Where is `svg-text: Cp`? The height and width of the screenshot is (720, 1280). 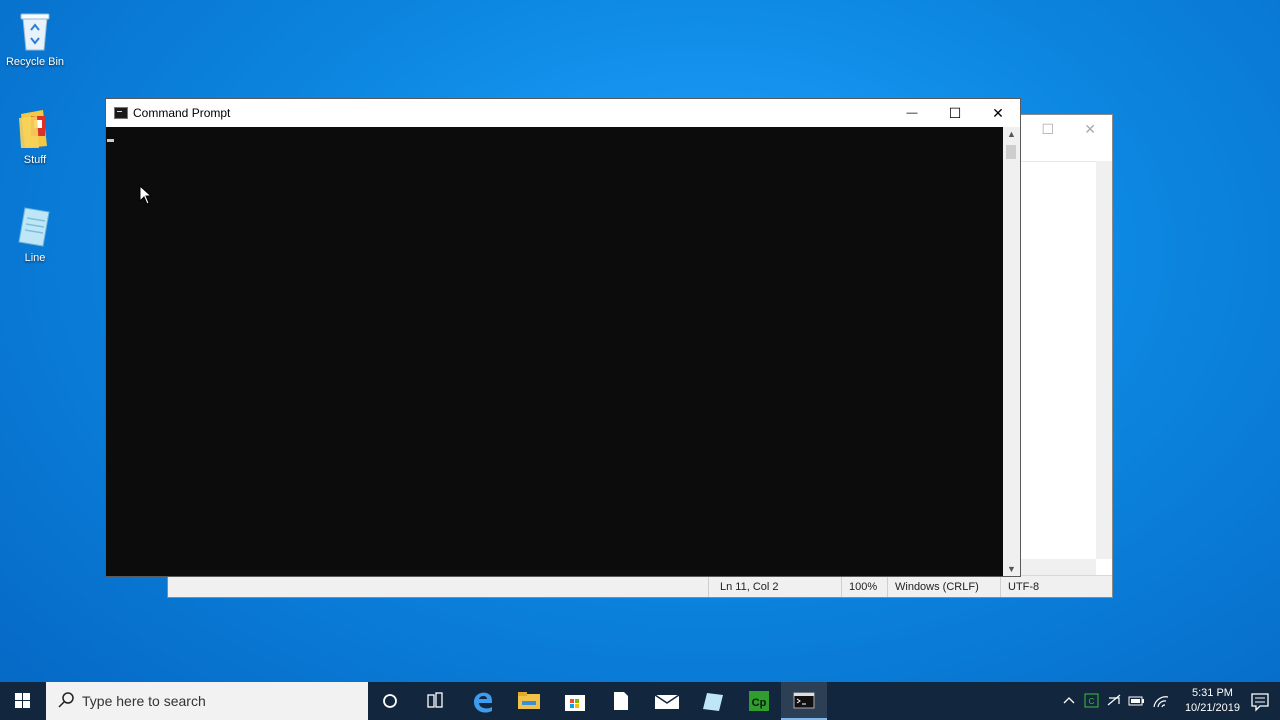 svg-text: Cp is located at coordinates (759, 703).